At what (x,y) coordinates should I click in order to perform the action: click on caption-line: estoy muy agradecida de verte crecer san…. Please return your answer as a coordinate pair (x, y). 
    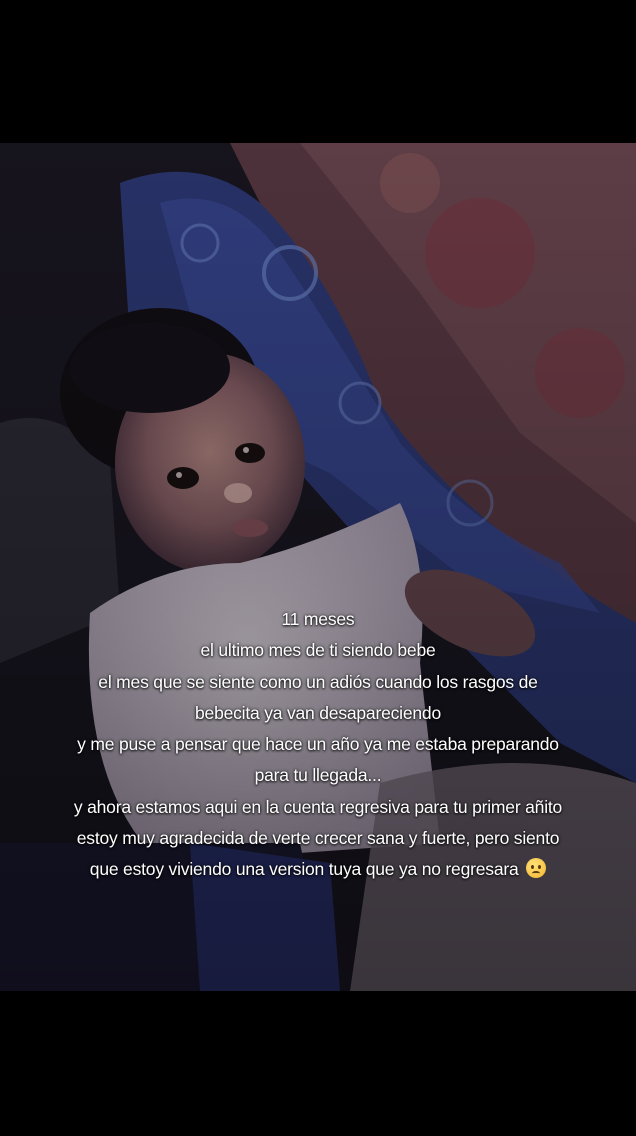
    Looking at the image, I should click on (318, 838).